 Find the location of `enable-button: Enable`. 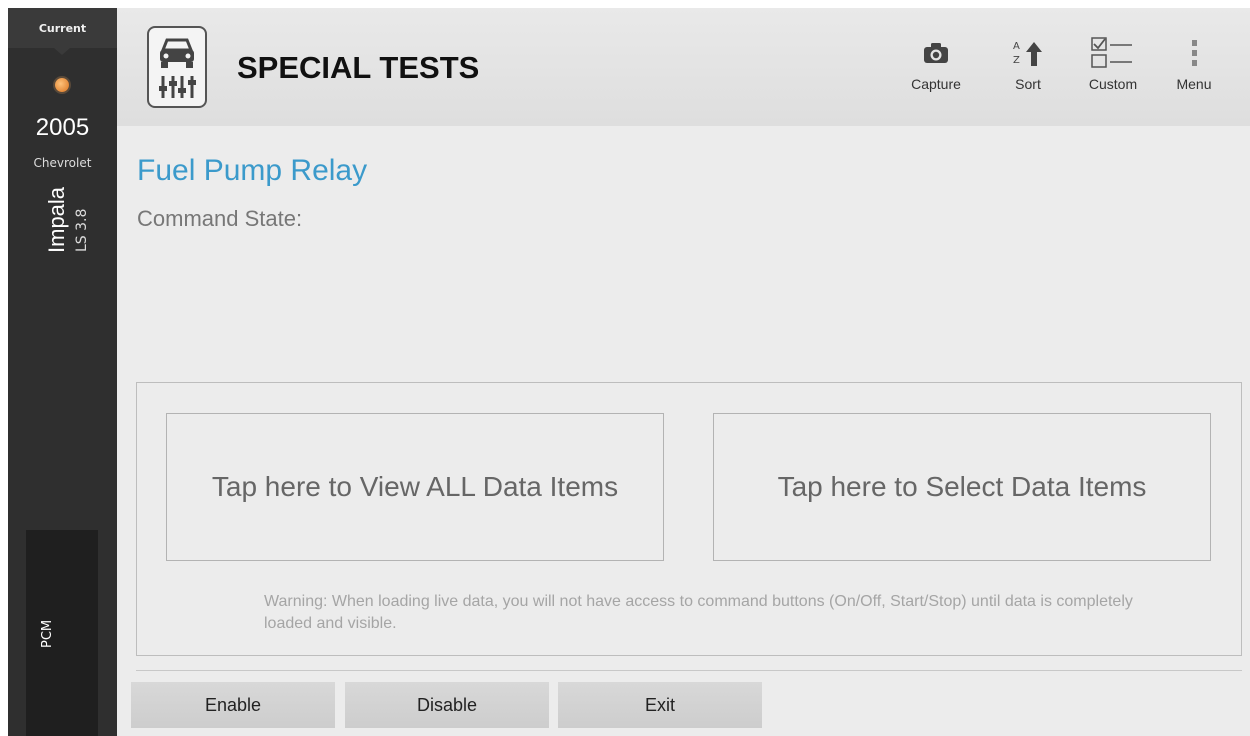

enable-button: Enable is located at coordinates (233, 705).